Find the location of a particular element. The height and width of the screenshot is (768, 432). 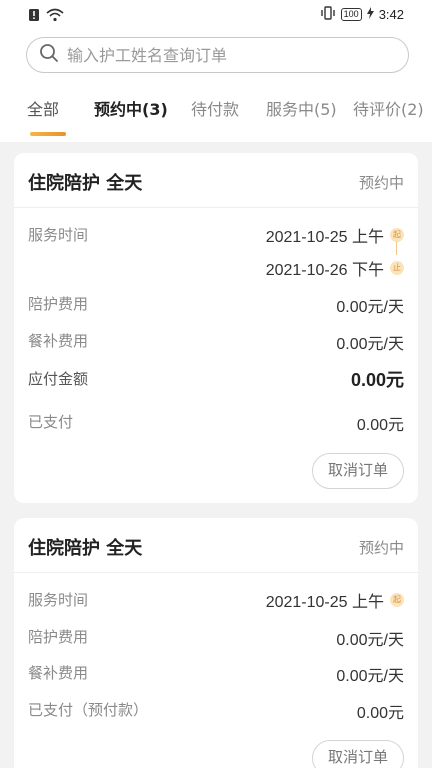

tab-in-service: 服务中(5) is located at coordinates (301, 108).